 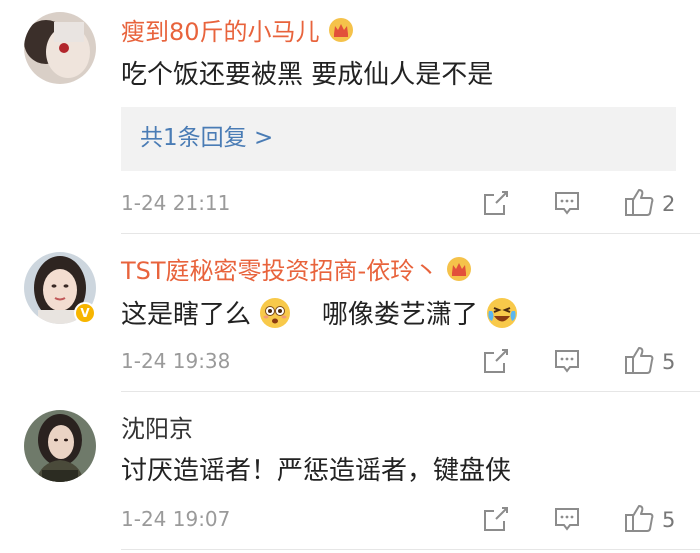 I want to click on comment-text: 讨厌造谣者！严惩造谣者，键盘侠, so click(x=316, y=471).